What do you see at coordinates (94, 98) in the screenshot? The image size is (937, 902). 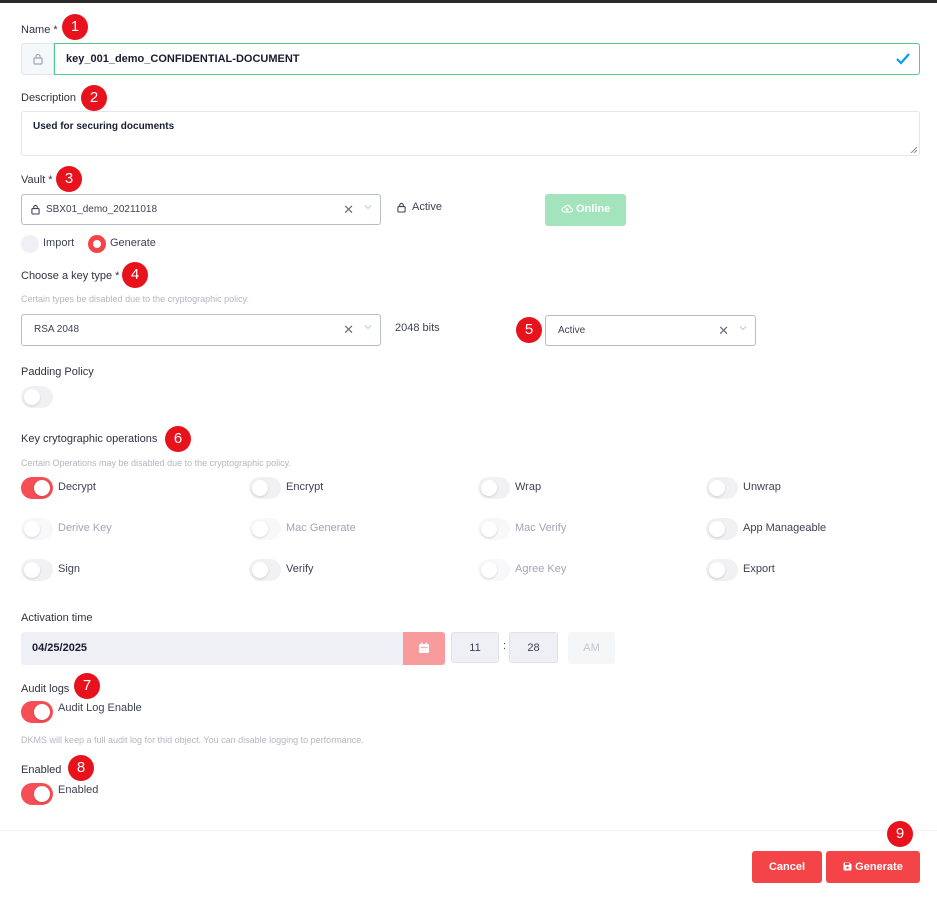 I see `badge-2: 2` at bounding box center [94, 98].